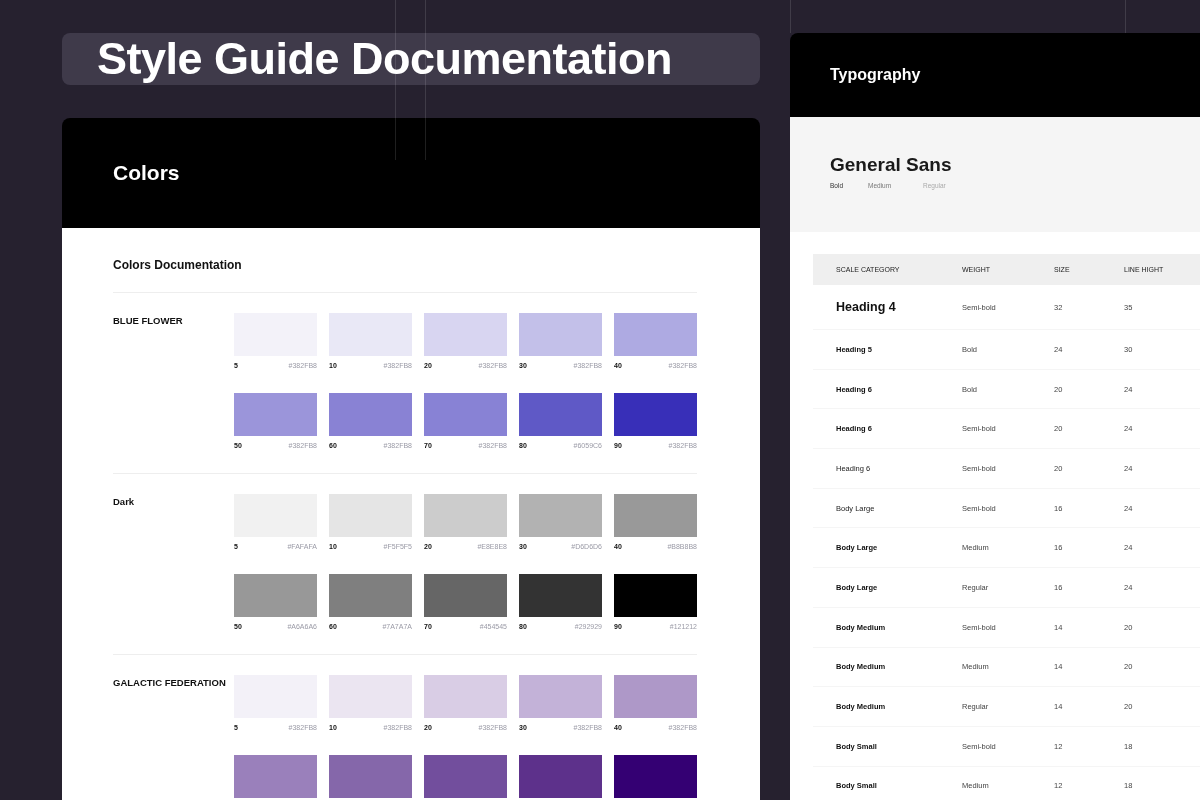 The height and width of the screenshot is (800, 1200). What do you see at coordinates (124, 502) in the screenshot?
I see `palette-name: Dark` at bounding box center [124, 502].